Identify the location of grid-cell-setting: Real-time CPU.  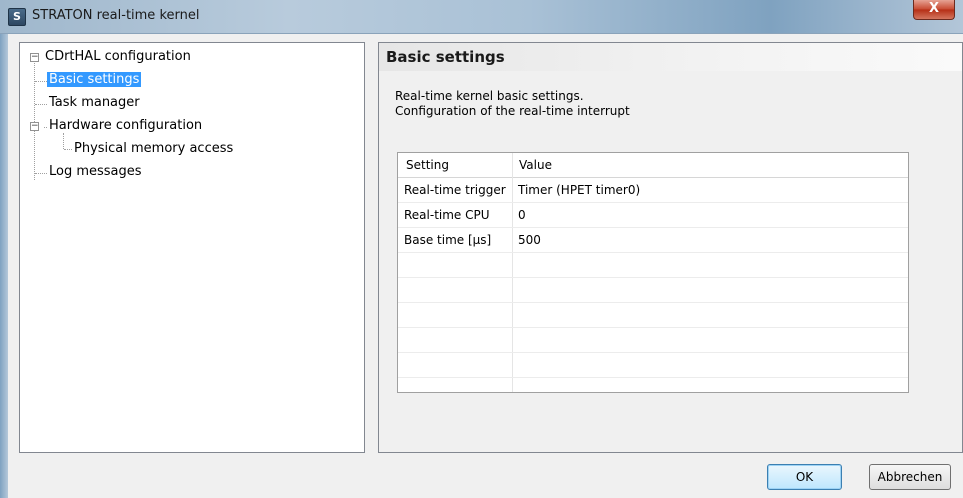
(447, 215).